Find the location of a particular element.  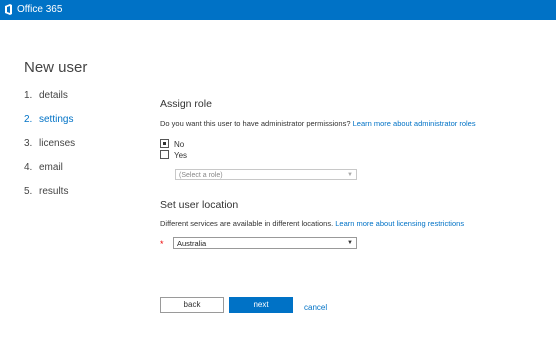

step-email: 4. email is located at coordinates (43, 168).